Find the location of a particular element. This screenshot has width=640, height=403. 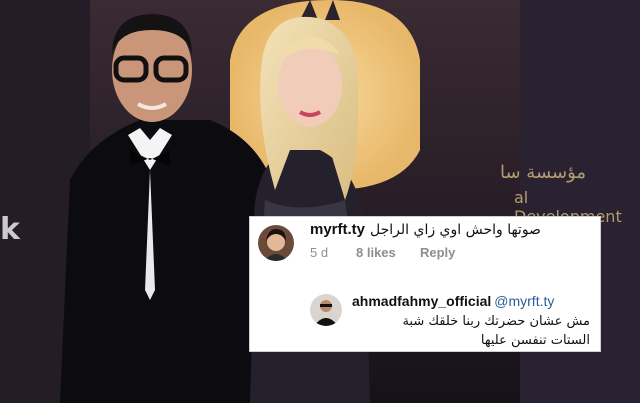

comment-age: 5 d is located at coordinates (319, 252).